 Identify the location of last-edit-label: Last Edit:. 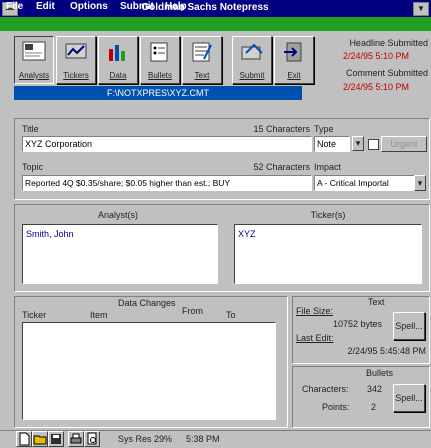
(315, 338).